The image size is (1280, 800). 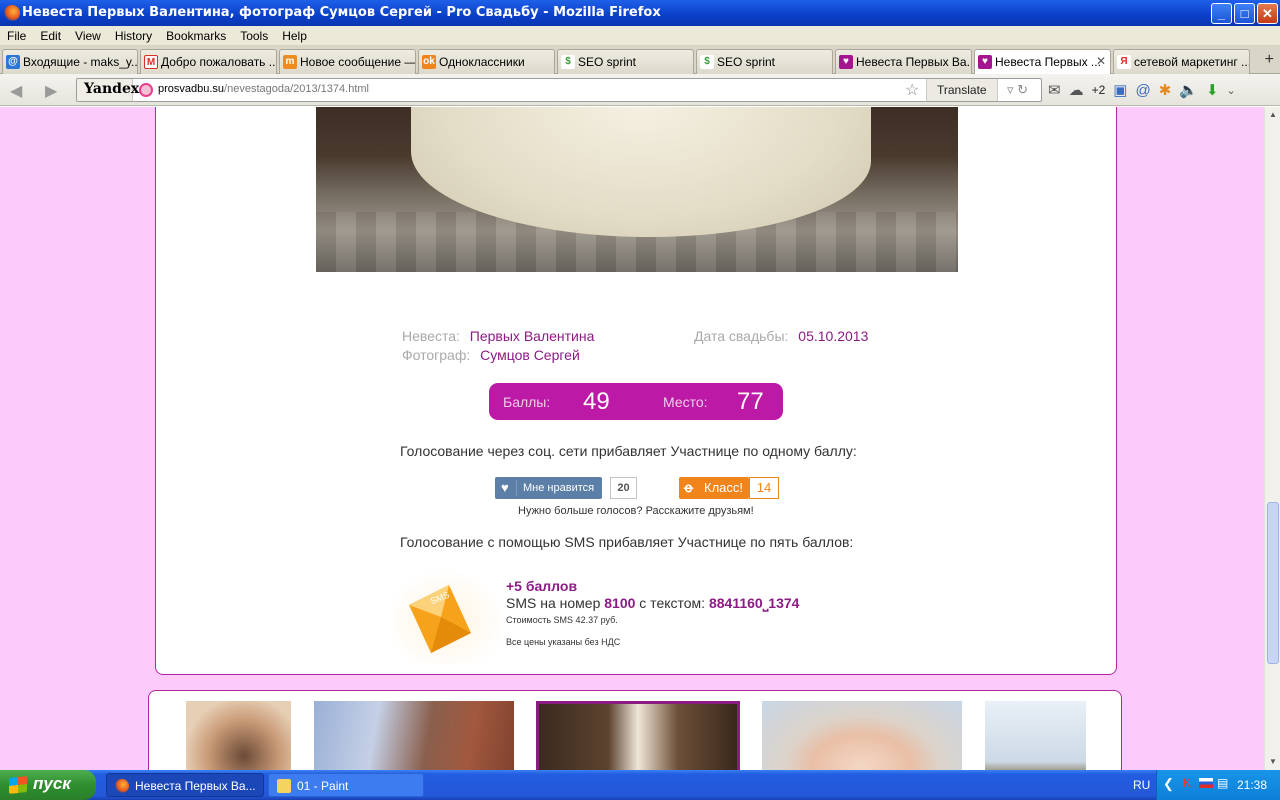 I want to click on dollar-icon: $, so click(x=707, y=62).